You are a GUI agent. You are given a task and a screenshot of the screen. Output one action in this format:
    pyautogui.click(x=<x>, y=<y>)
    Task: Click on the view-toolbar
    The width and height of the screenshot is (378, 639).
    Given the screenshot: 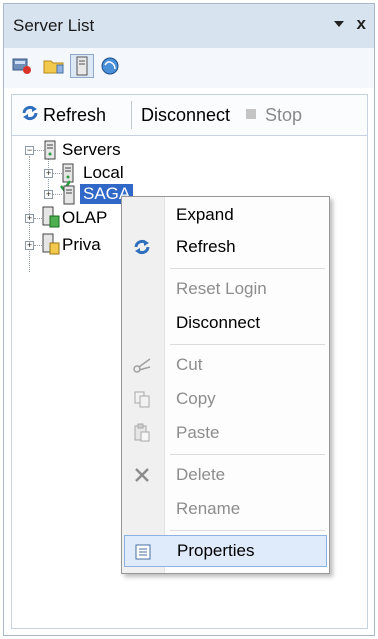 What is the action you would take?
    pyautogui.click(x=189, y=68)
    